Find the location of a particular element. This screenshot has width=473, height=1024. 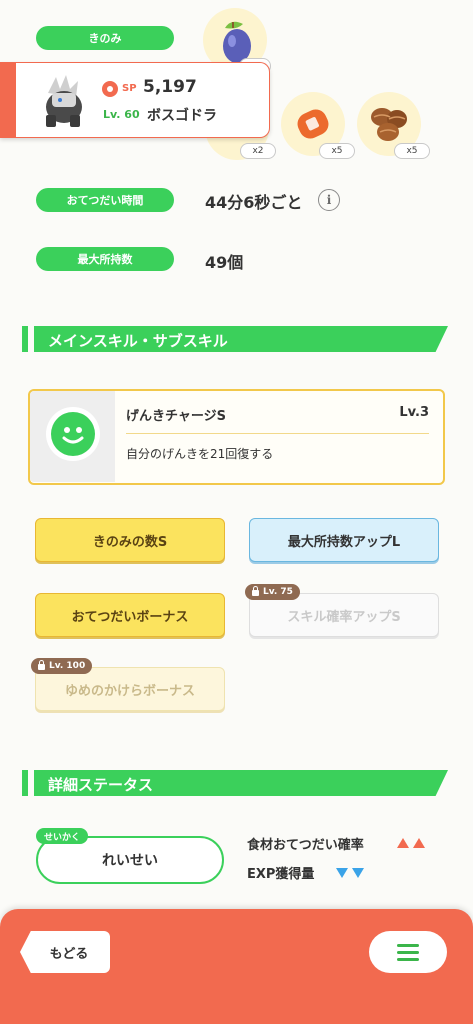

sub-skill-helping-bonus: おてつだいボーナス is located at coordinates (130, 615).